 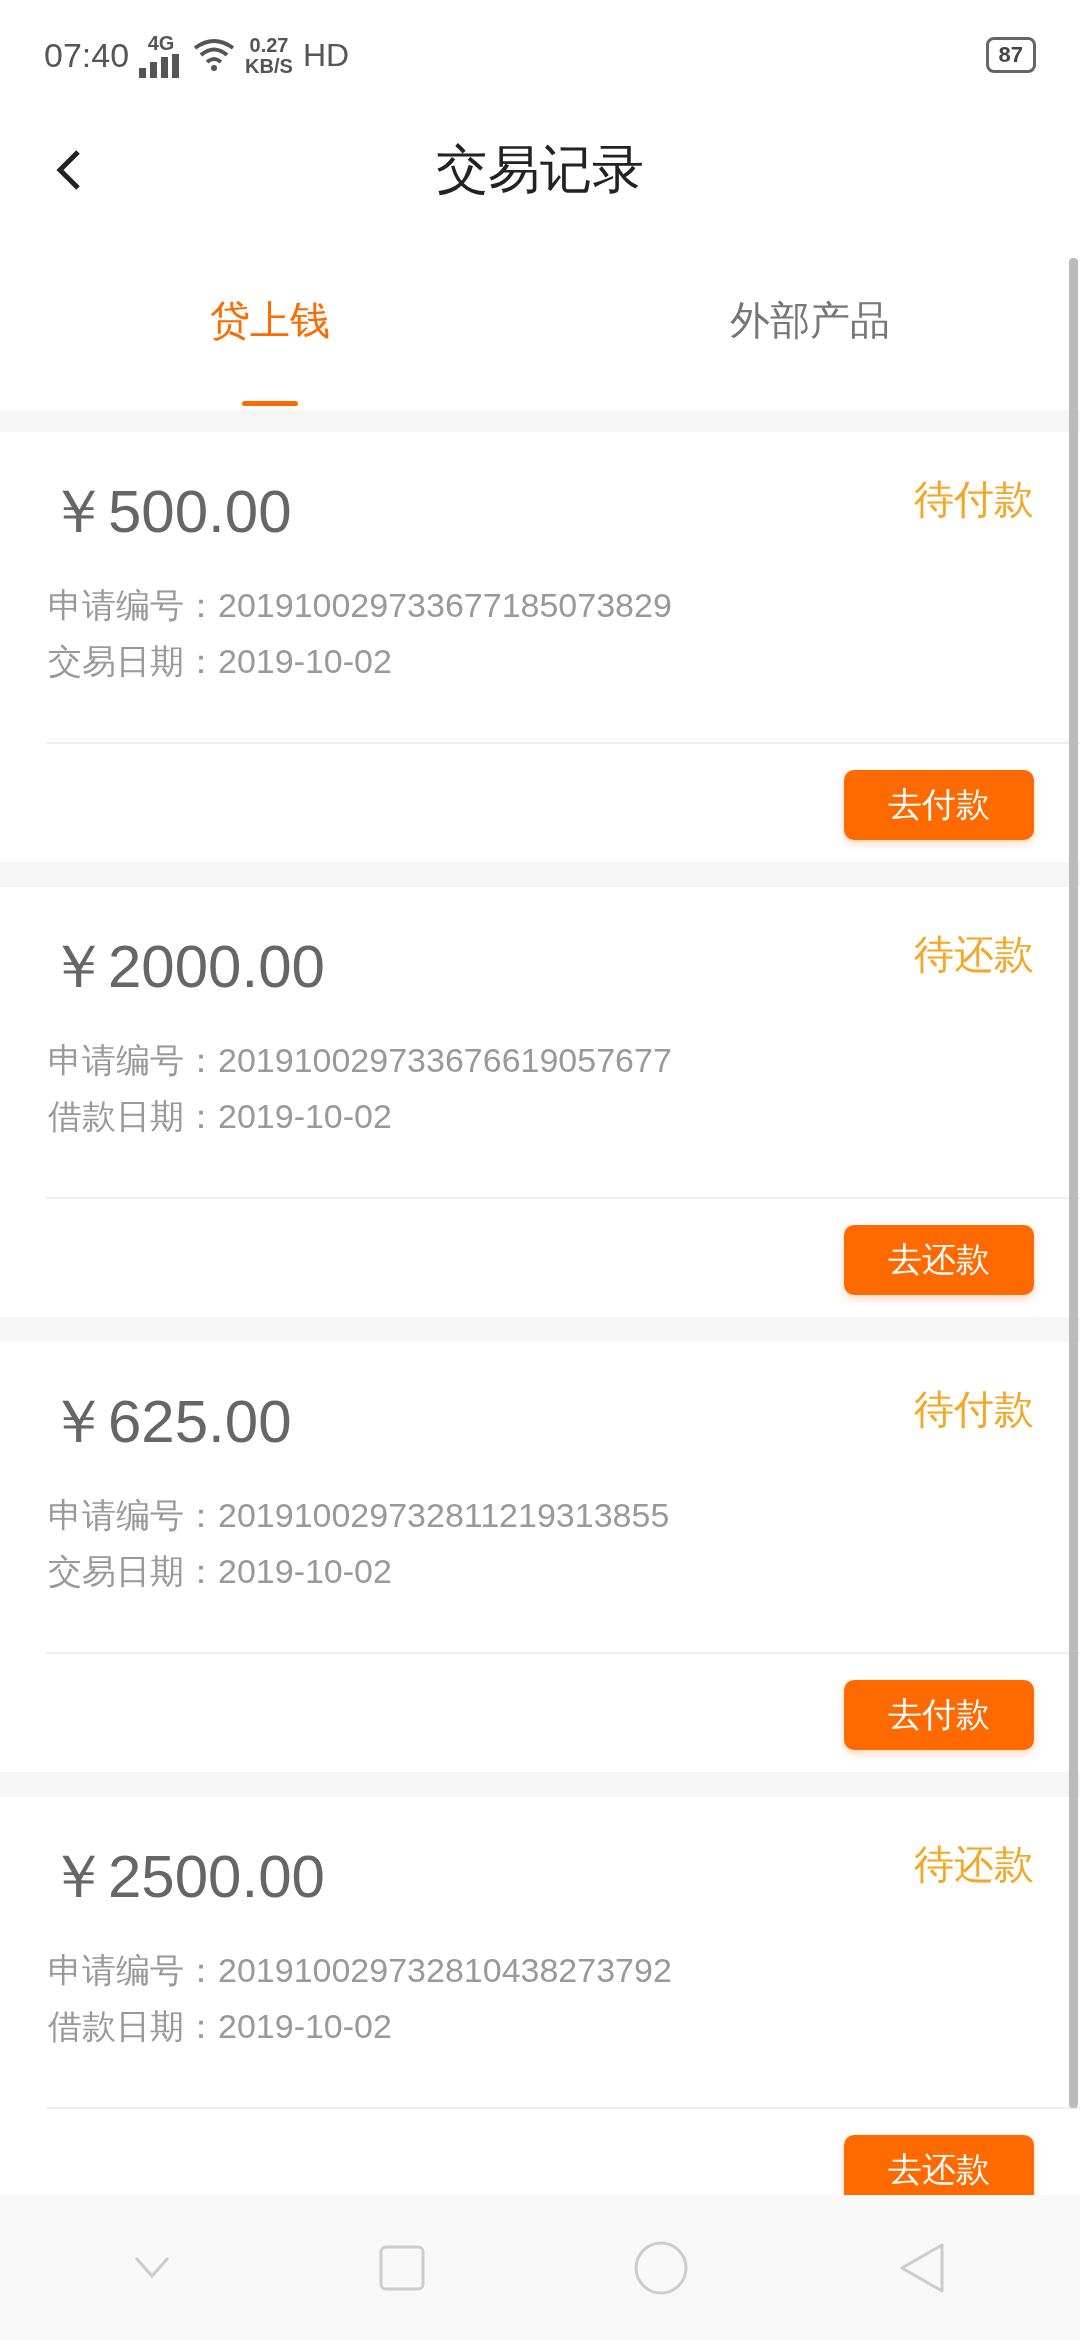 I want to click on amount: ￥2000.00, so click(x=186, y=967).